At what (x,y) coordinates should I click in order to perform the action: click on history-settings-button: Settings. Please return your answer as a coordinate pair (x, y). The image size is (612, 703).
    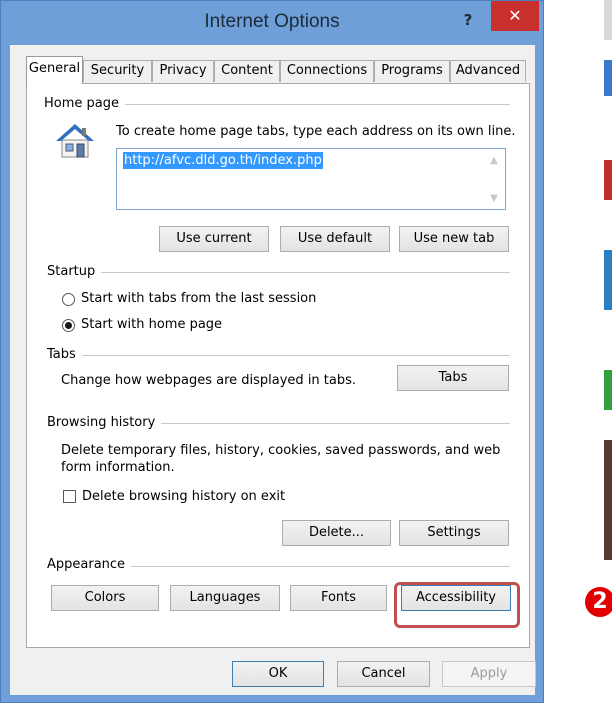
    Looking at the image, I should click on (454, 533).